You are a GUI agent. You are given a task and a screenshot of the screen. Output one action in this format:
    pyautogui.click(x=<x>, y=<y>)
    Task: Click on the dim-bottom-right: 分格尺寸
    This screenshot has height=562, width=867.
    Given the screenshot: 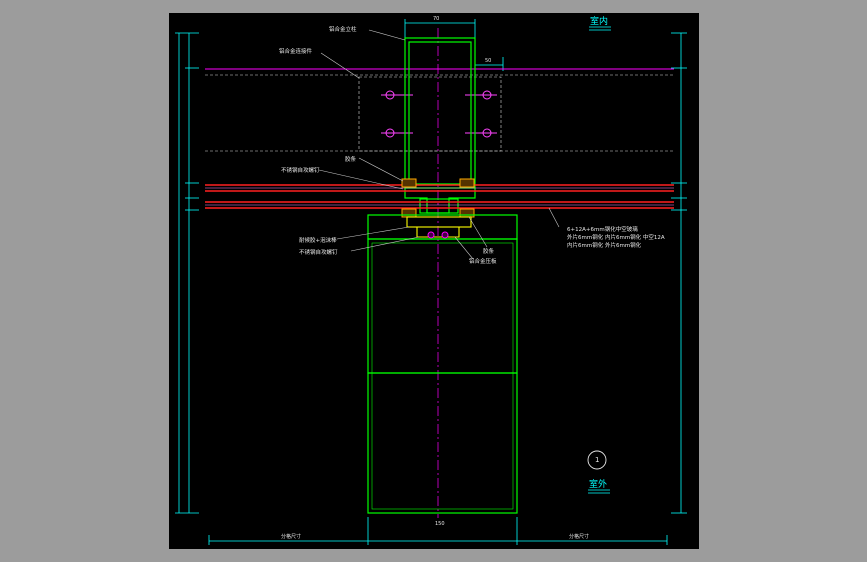 What is the action you would take?
    pyautogui.click(x=579, y=536)
    